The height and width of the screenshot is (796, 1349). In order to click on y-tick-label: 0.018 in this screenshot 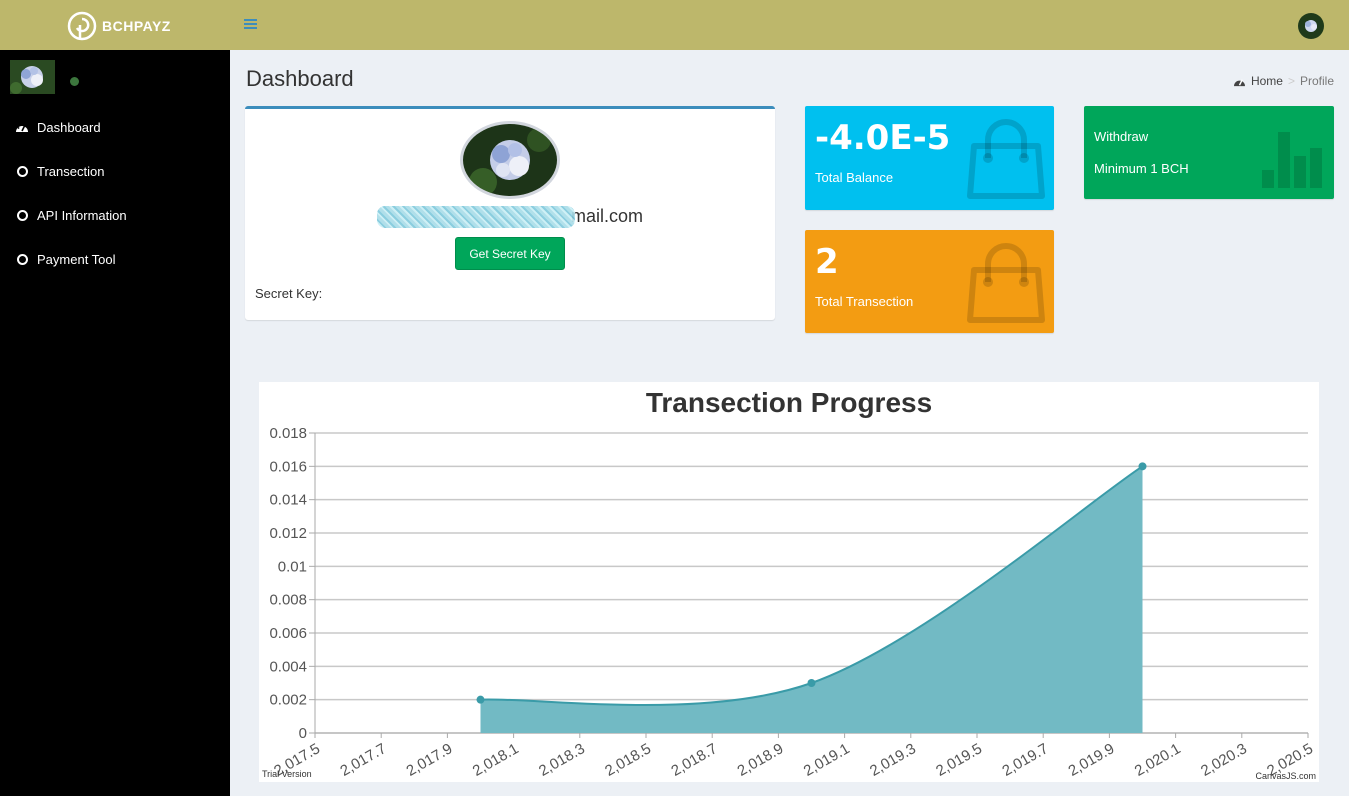, I will do `click(288, 433)`.